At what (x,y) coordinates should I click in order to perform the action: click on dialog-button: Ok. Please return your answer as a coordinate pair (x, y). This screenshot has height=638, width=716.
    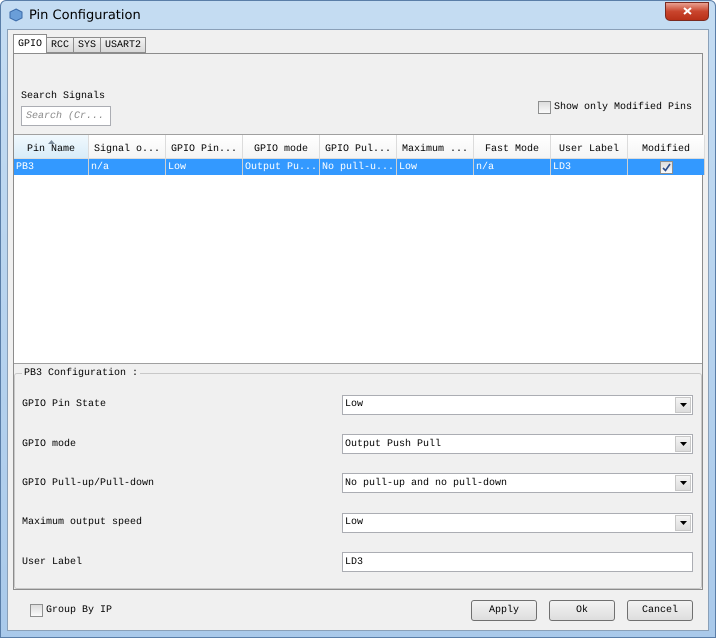
    Looking at the image, I should click on (582, 610).